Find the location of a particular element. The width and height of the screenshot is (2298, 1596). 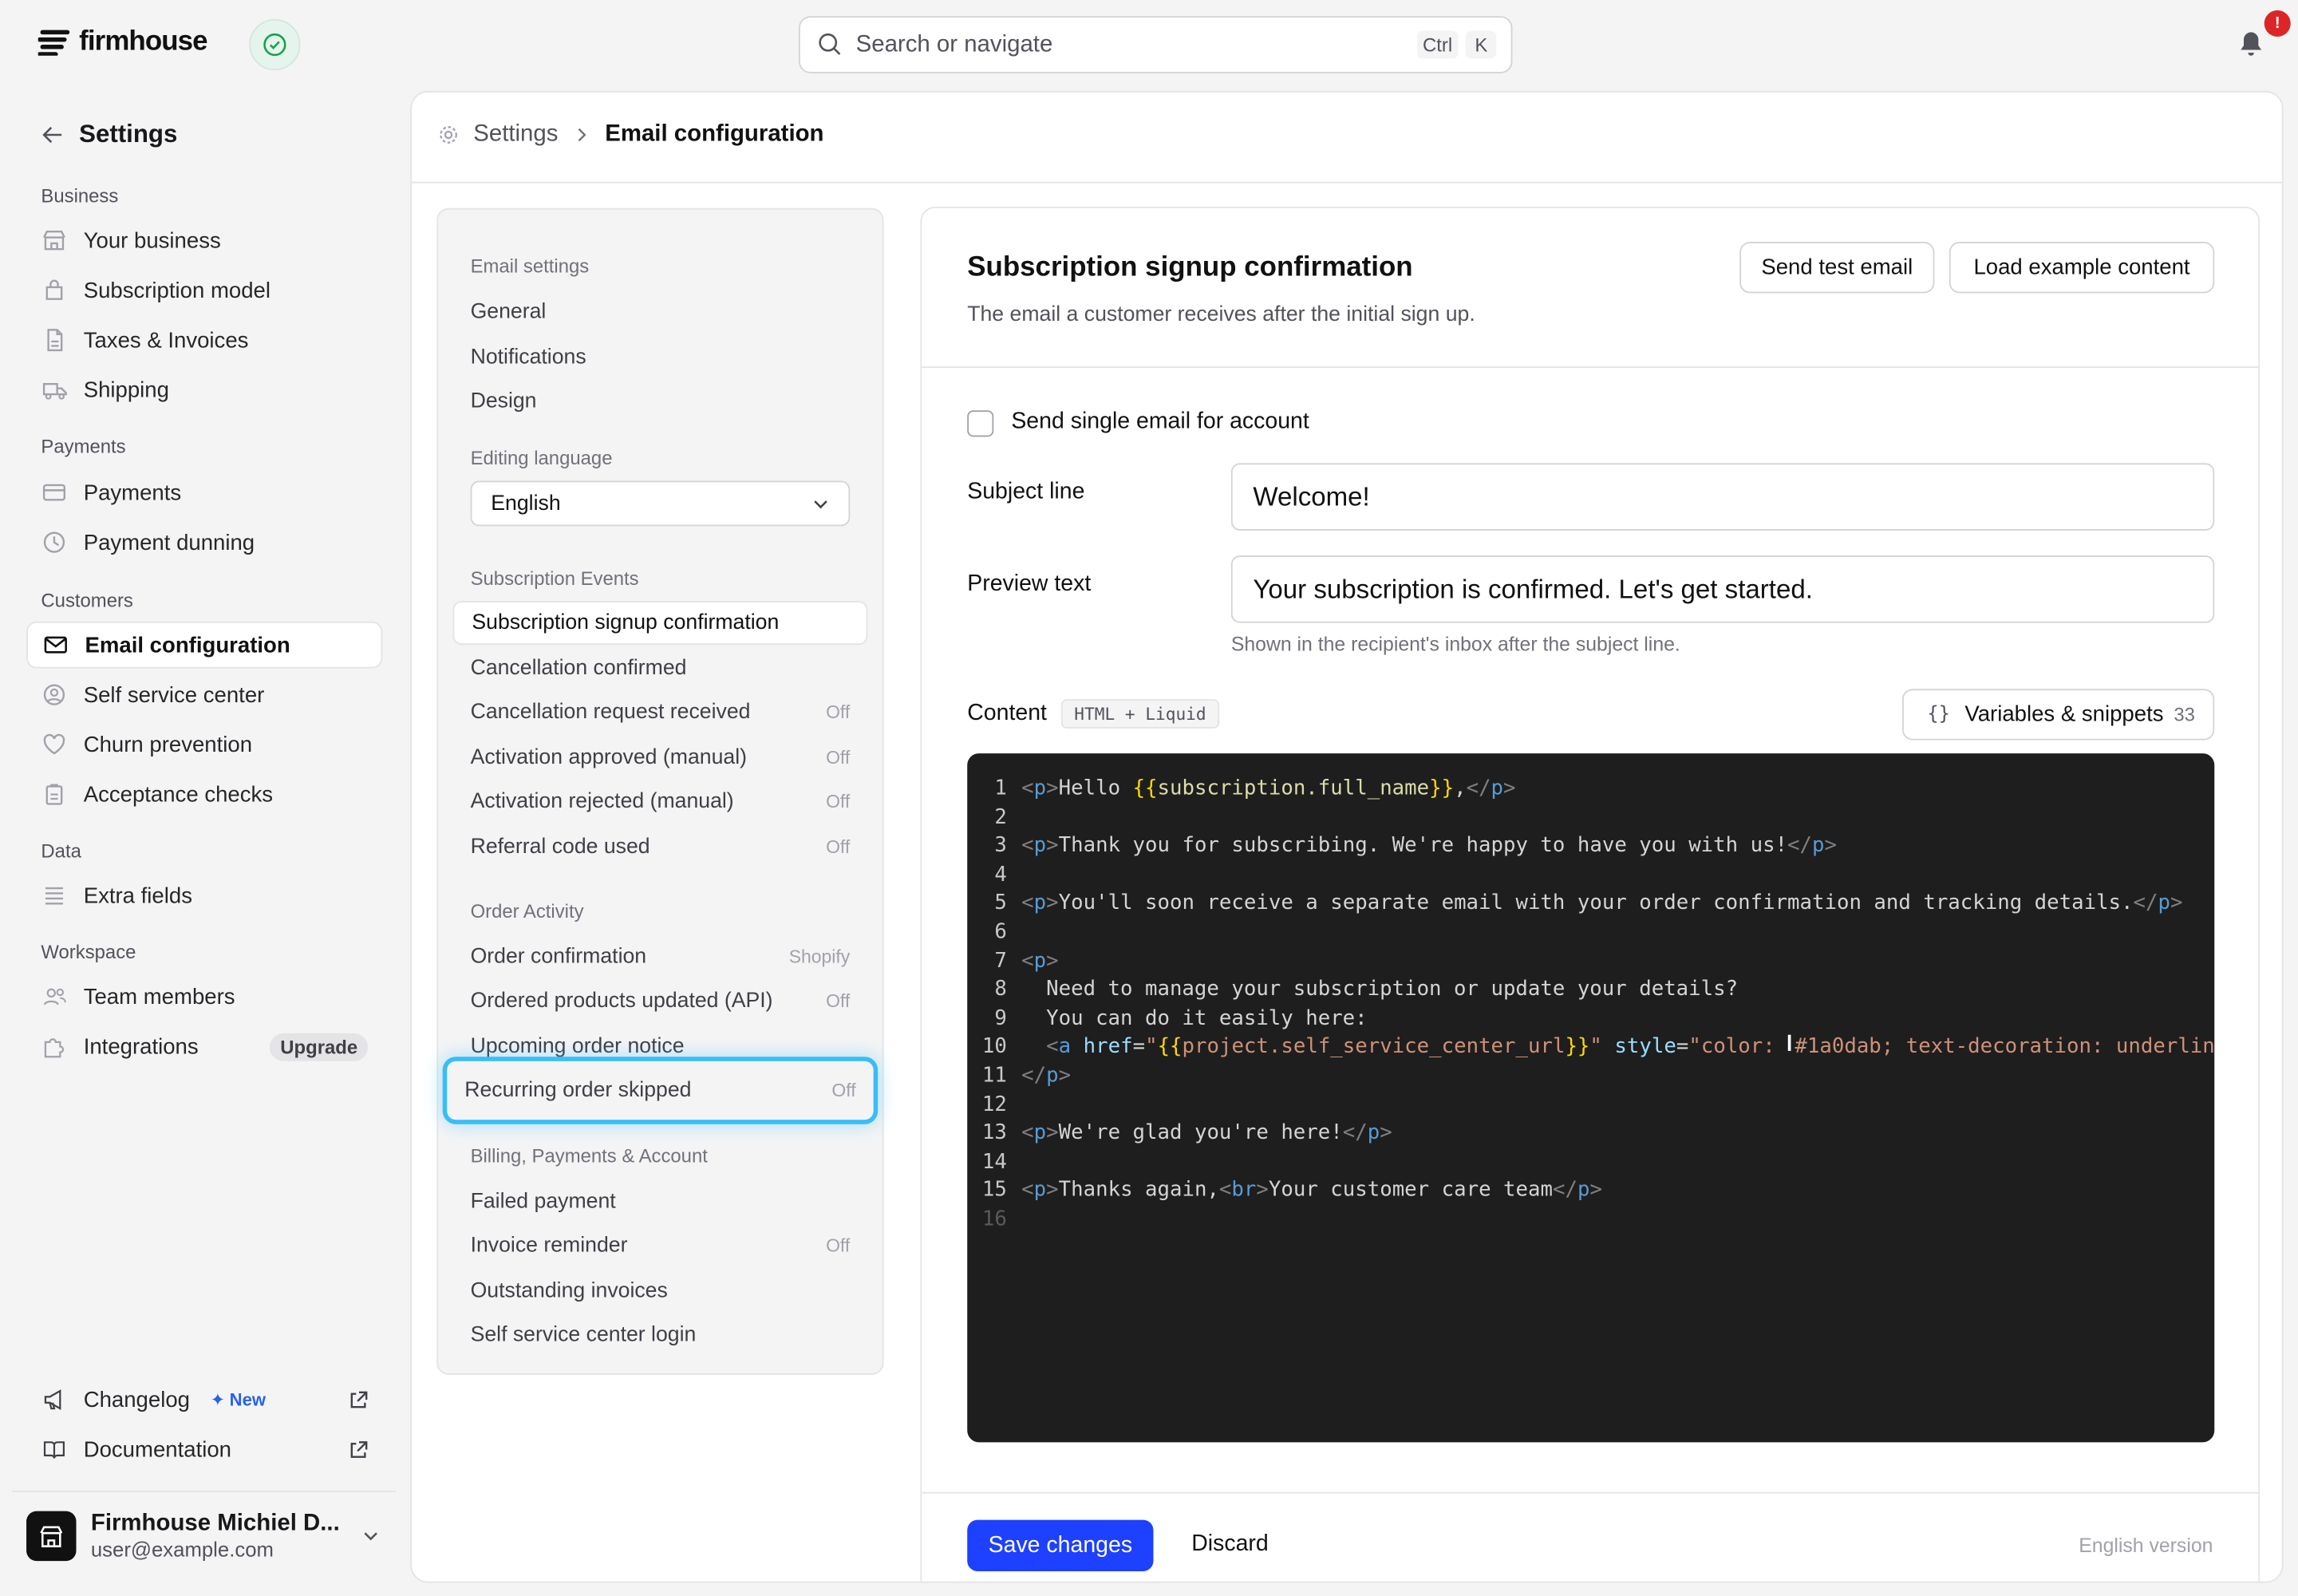

search-bar: Search or navigate Ctrl K is located at coordinates (1156, 44).